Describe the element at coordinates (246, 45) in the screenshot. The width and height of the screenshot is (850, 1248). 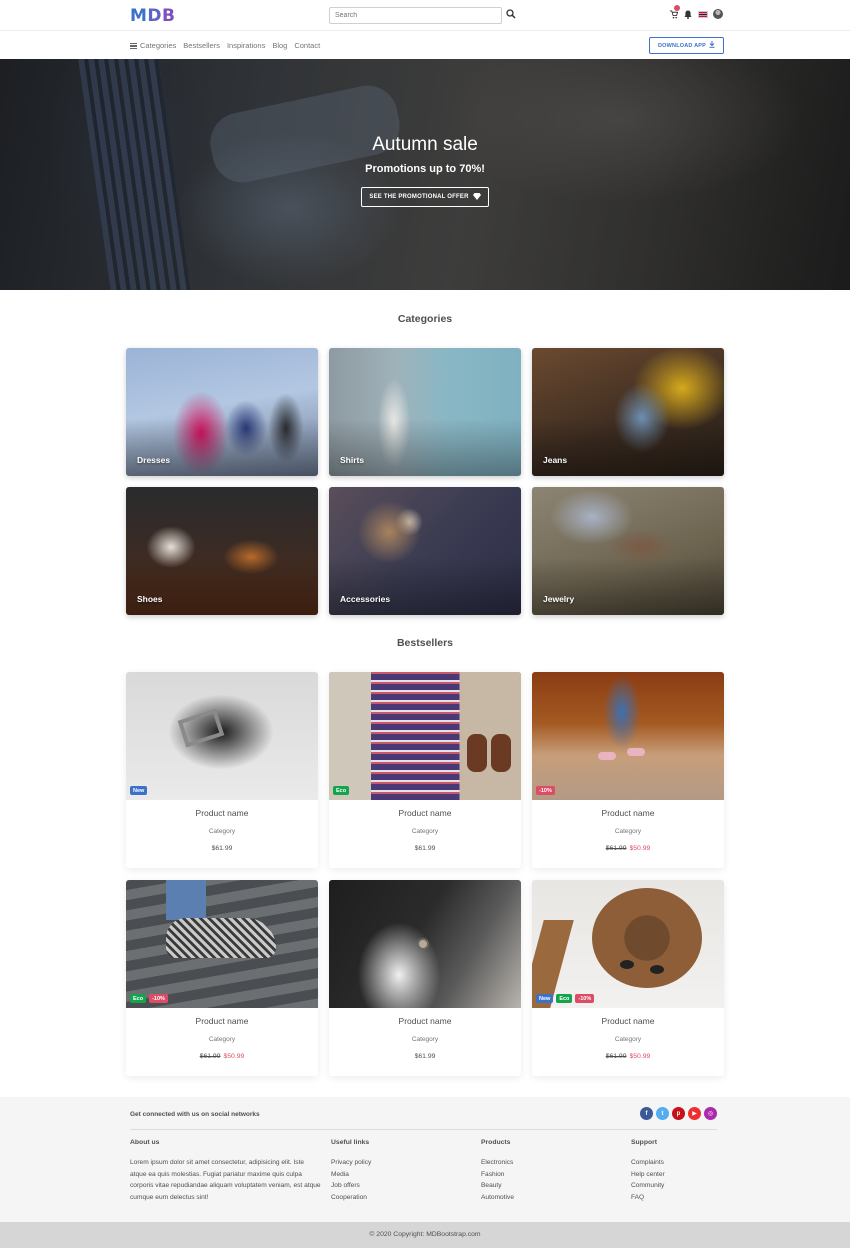
I see `nav-item-inspirations: Inspirations` at that location.